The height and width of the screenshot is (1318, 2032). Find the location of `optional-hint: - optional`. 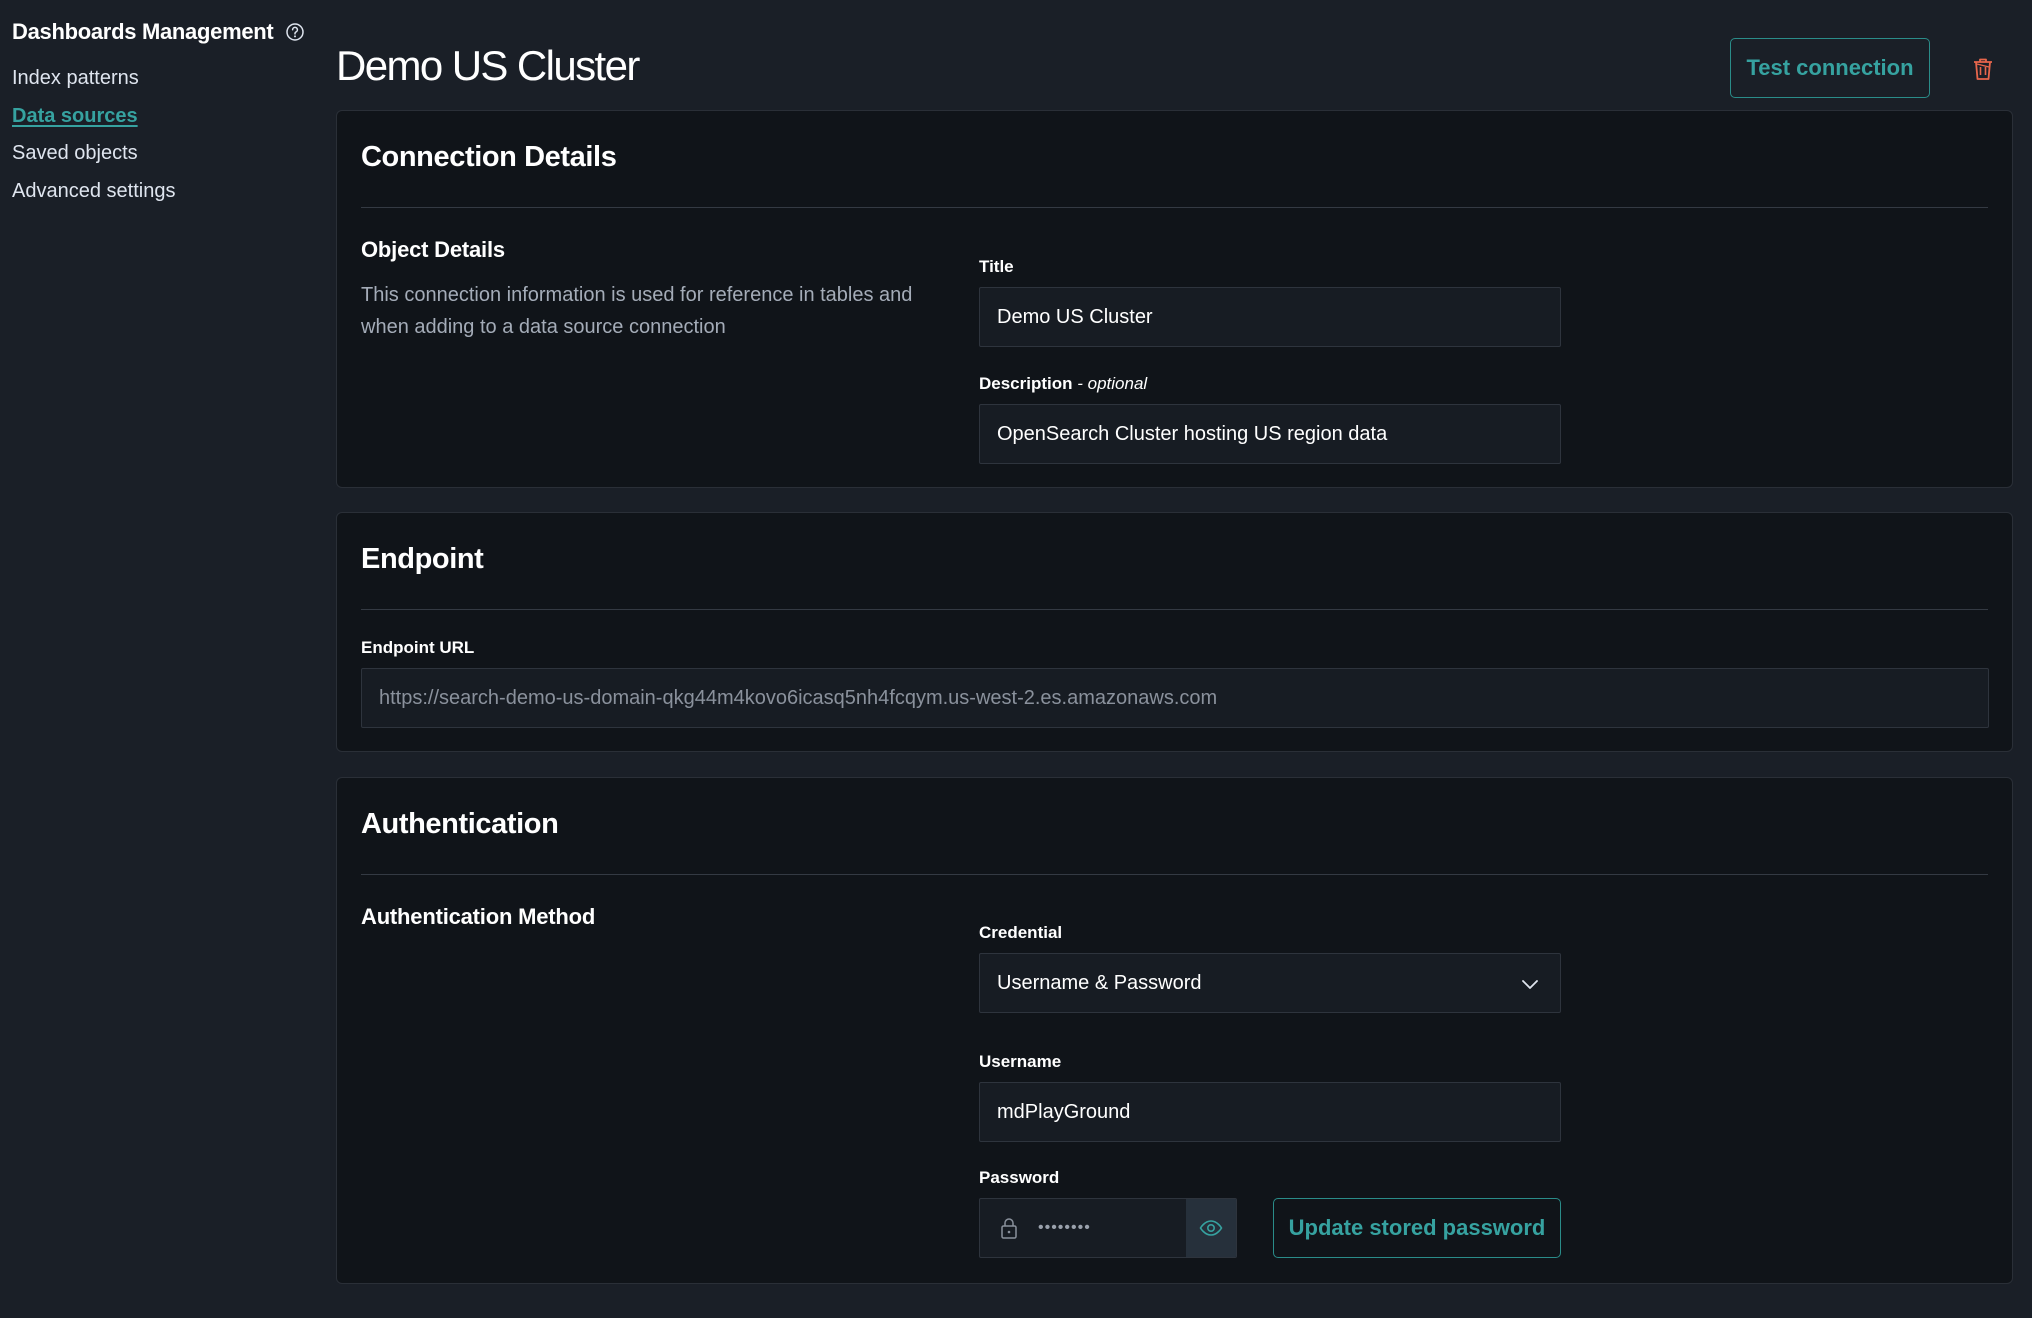

optional-hint: - optional is located at coordinates (1110, 383).